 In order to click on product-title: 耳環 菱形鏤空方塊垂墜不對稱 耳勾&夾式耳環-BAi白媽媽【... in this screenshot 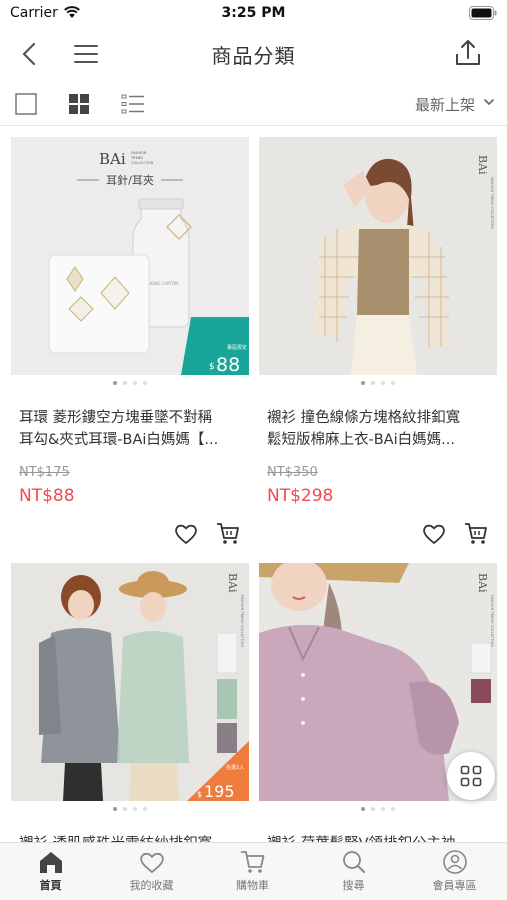, I will do `click(131, 429)`.